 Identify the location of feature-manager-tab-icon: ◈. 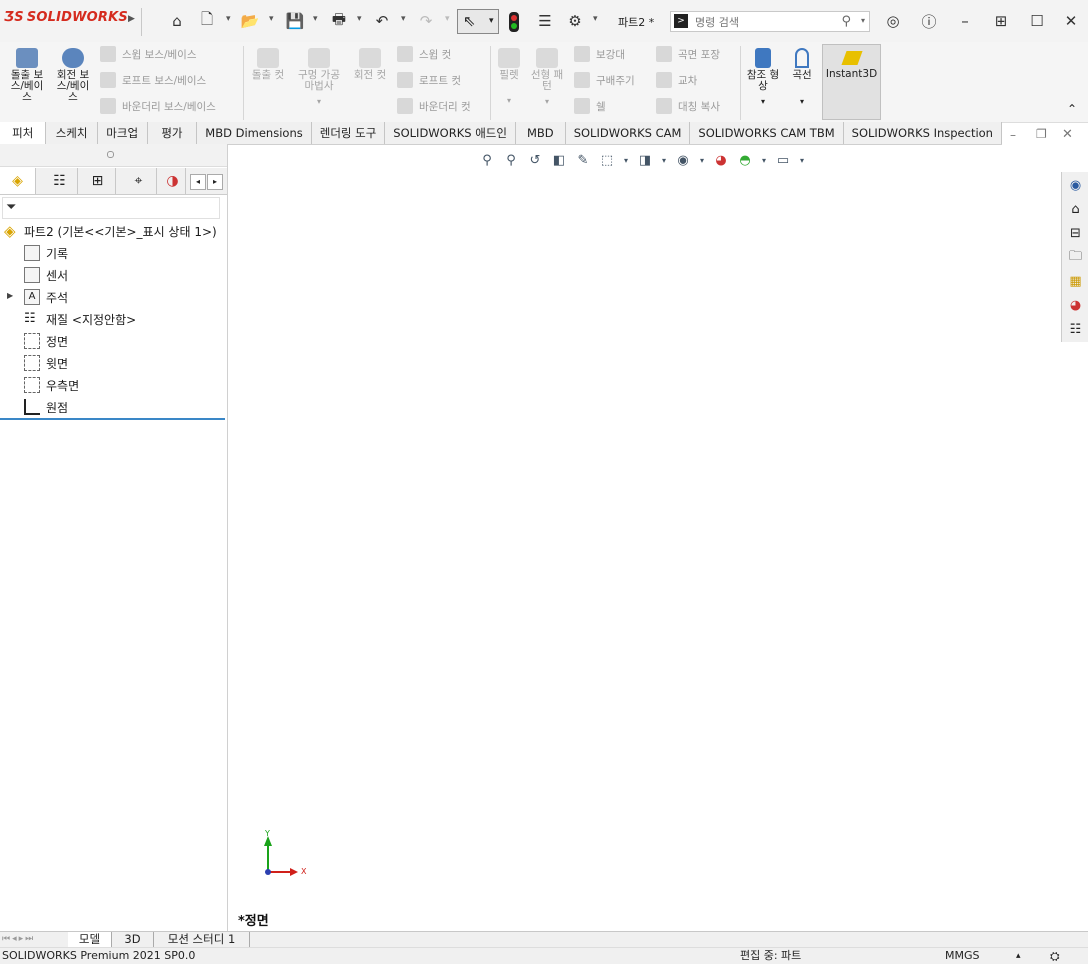
(18, 181).